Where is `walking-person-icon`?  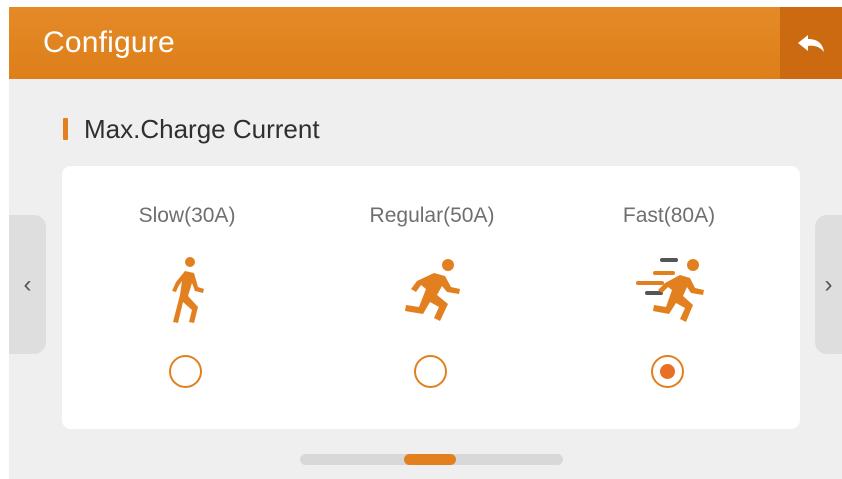
walking-person-icon is located at coordinates (188, 290).